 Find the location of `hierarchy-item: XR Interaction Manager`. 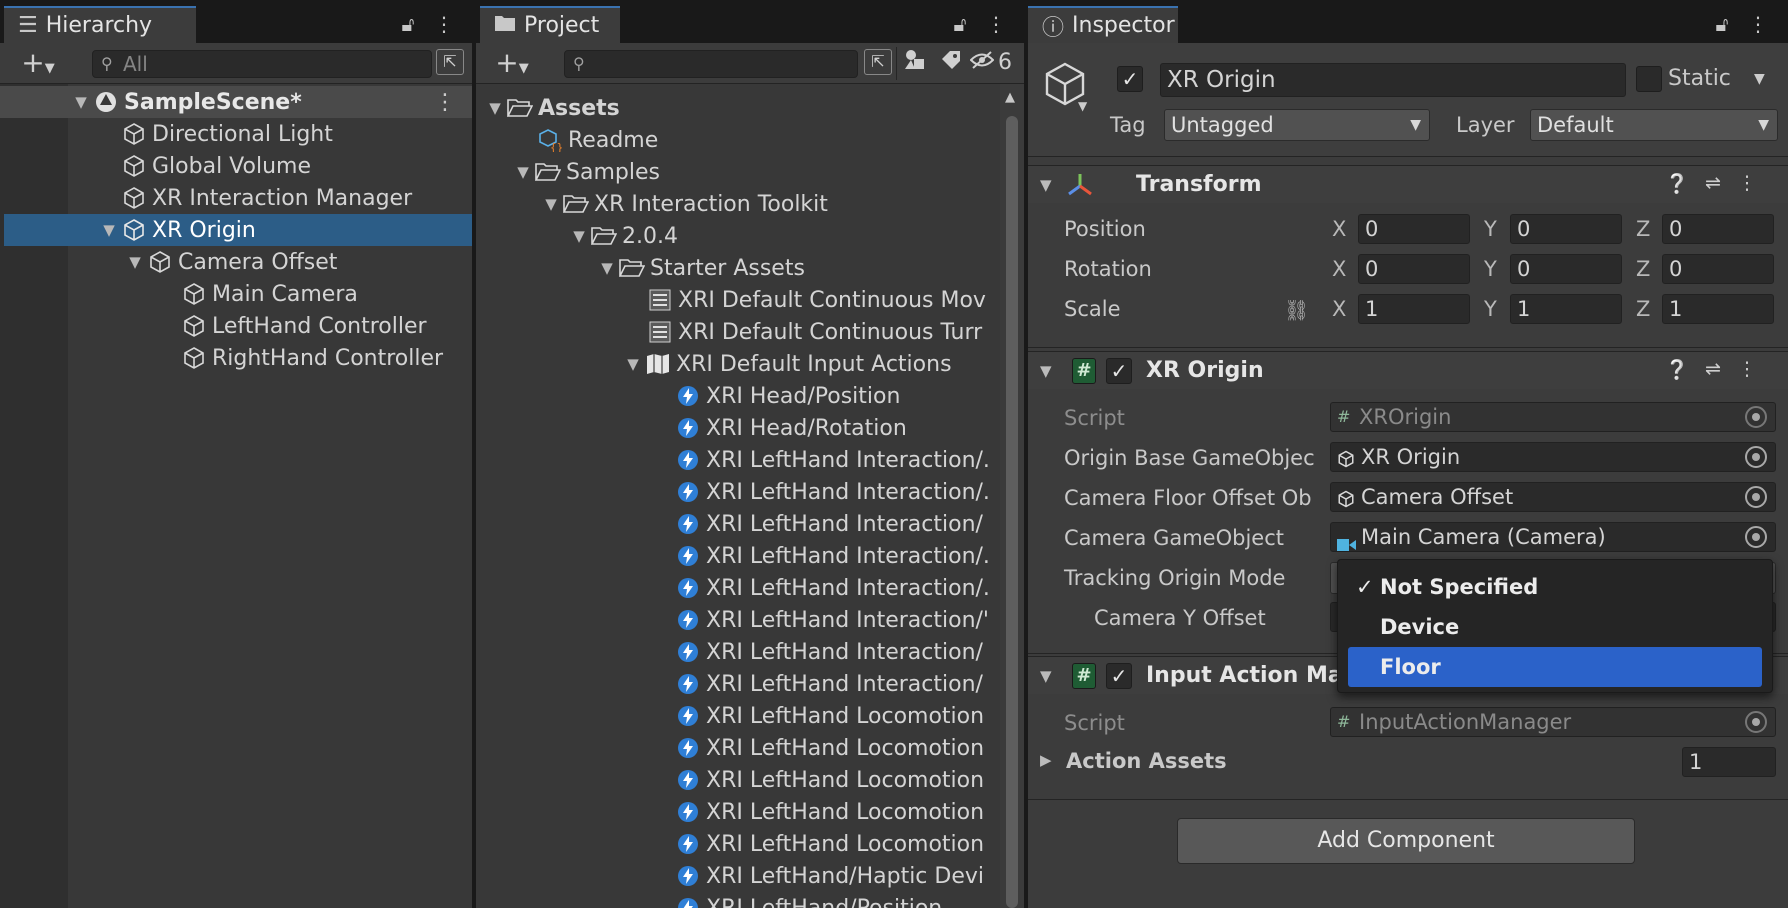

hierarchy-item: XR Interaction Manager is located at coordinates (236, 198).